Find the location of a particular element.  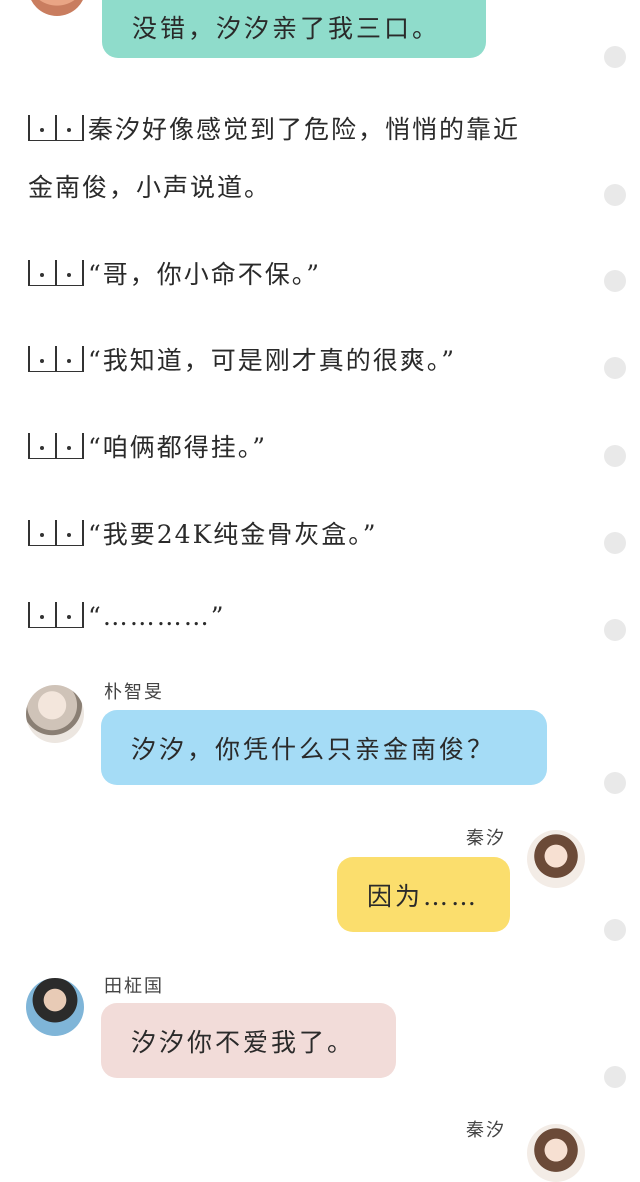

narration-text: 金南俊，小声说道。 is located at coordinates (150, 187).